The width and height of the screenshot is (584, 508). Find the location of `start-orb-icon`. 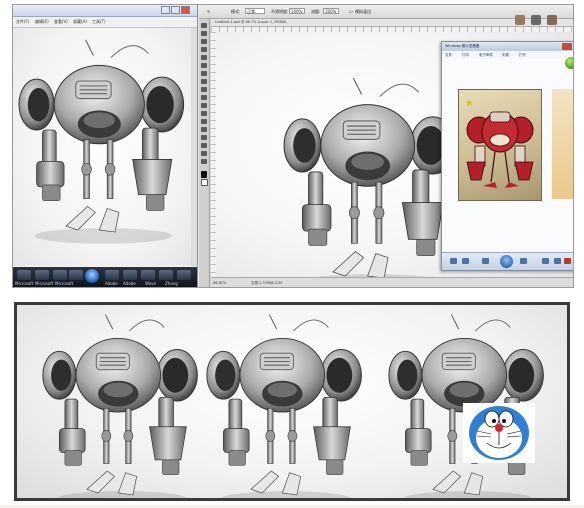

start-orb-icon is located at coordinates (92, 276).